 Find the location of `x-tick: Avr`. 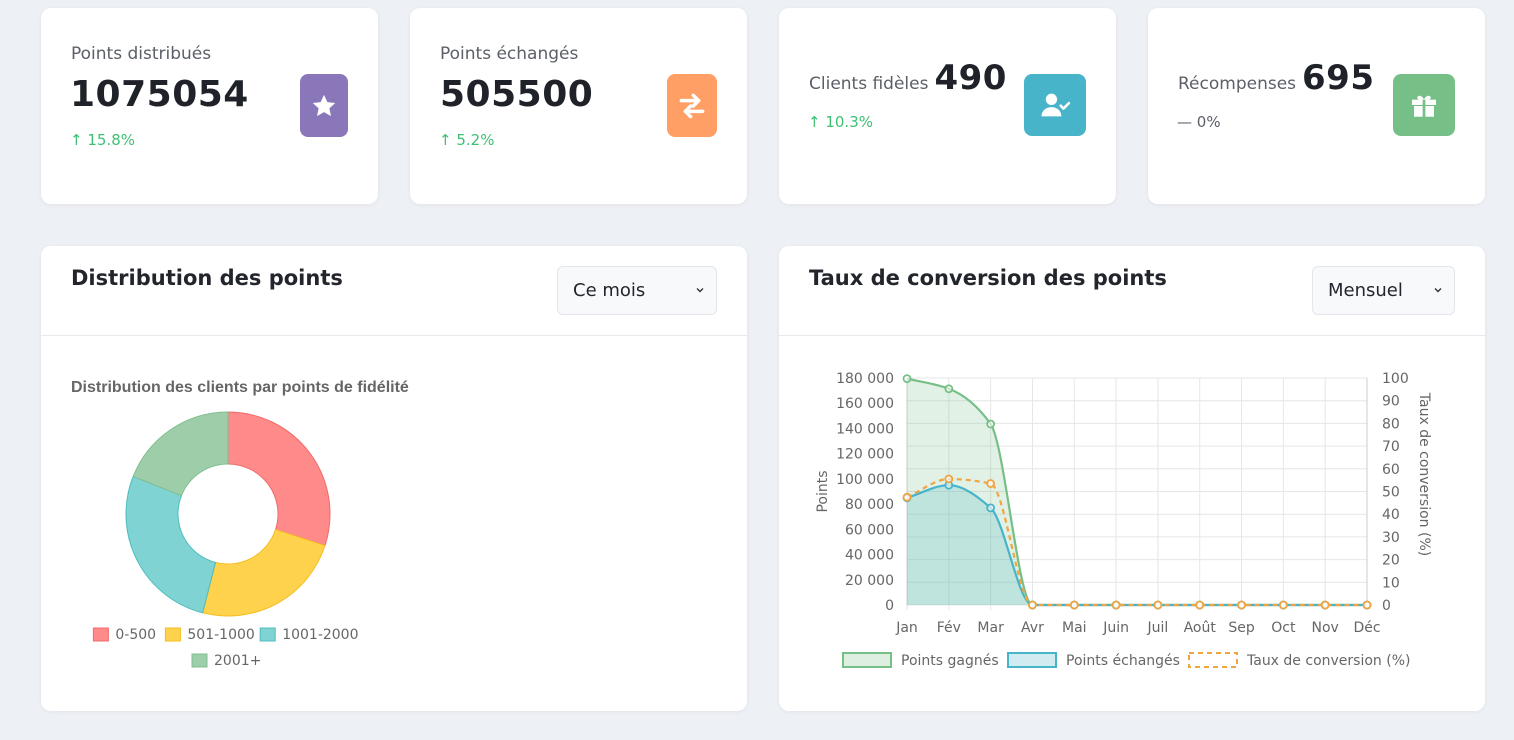

x-tick: Avr is located at coordinates (1032, 628).